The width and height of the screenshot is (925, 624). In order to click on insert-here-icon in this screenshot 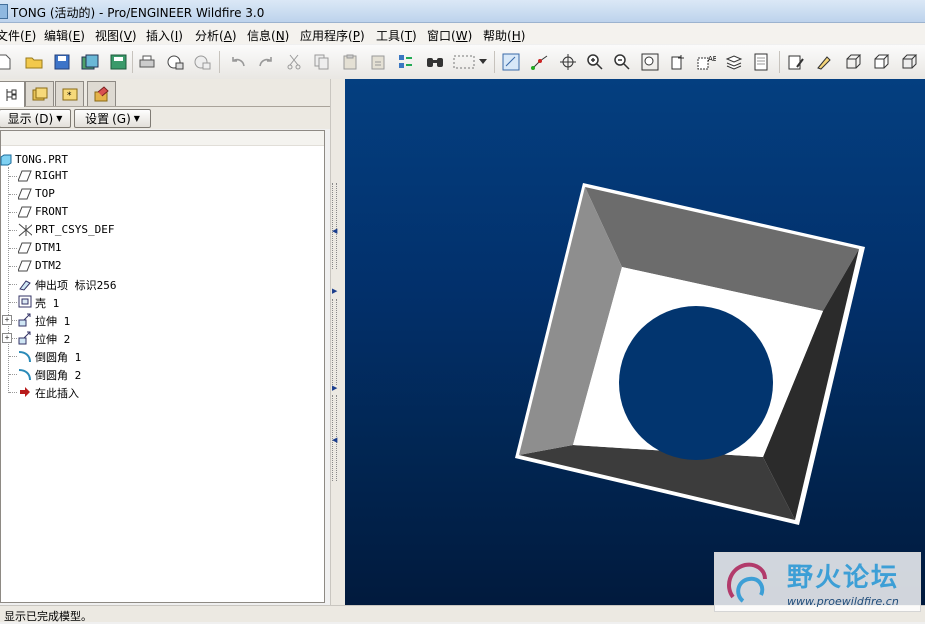, I will do `click(25, 391)`.